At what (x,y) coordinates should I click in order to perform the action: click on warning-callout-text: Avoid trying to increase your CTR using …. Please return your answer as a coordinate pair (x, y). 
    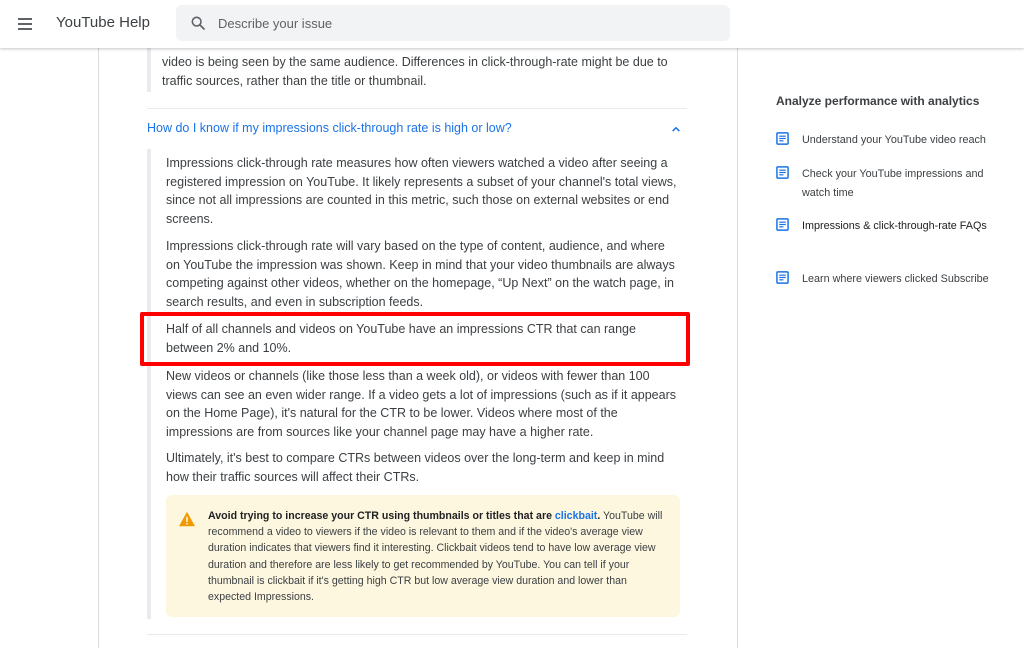
    Looking at the image, I should click on (438, 556).